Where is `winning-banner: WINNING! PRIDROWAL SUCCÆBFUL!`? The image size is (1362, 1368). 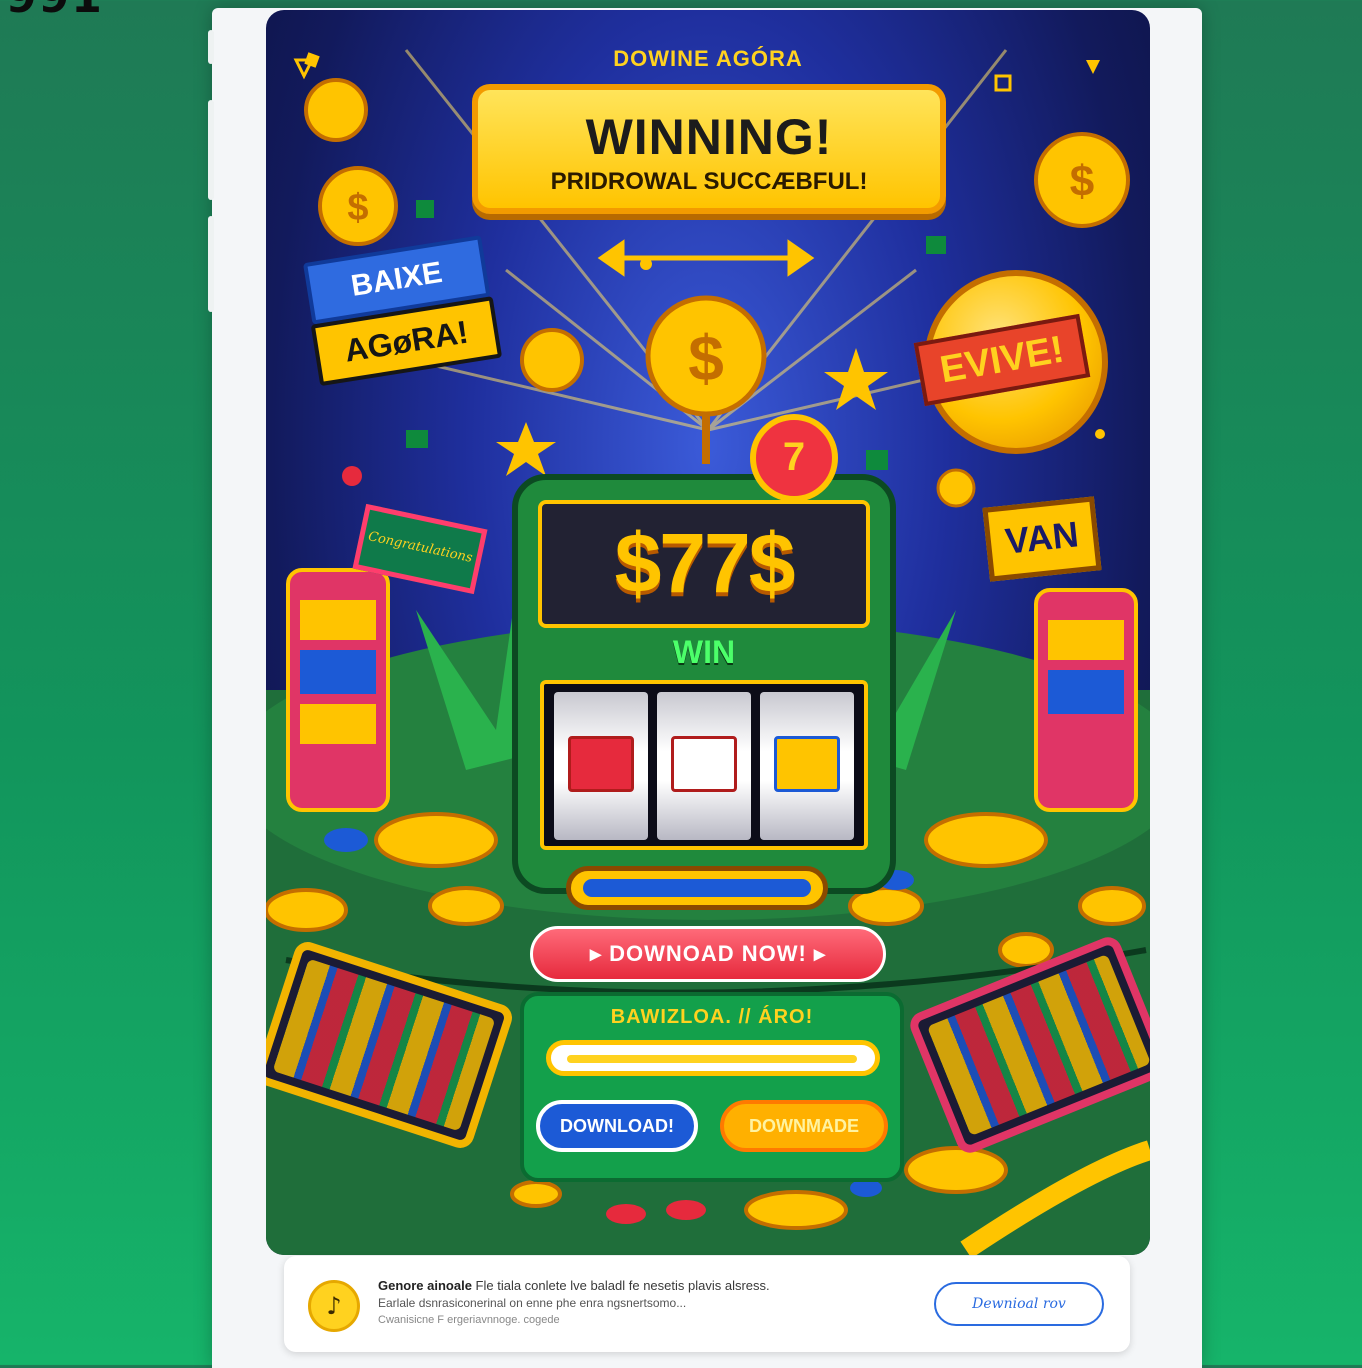
winning-banner: WINNING! PRIDROWAL SUCCÆBFUL! is located at coordinates (709, 149).